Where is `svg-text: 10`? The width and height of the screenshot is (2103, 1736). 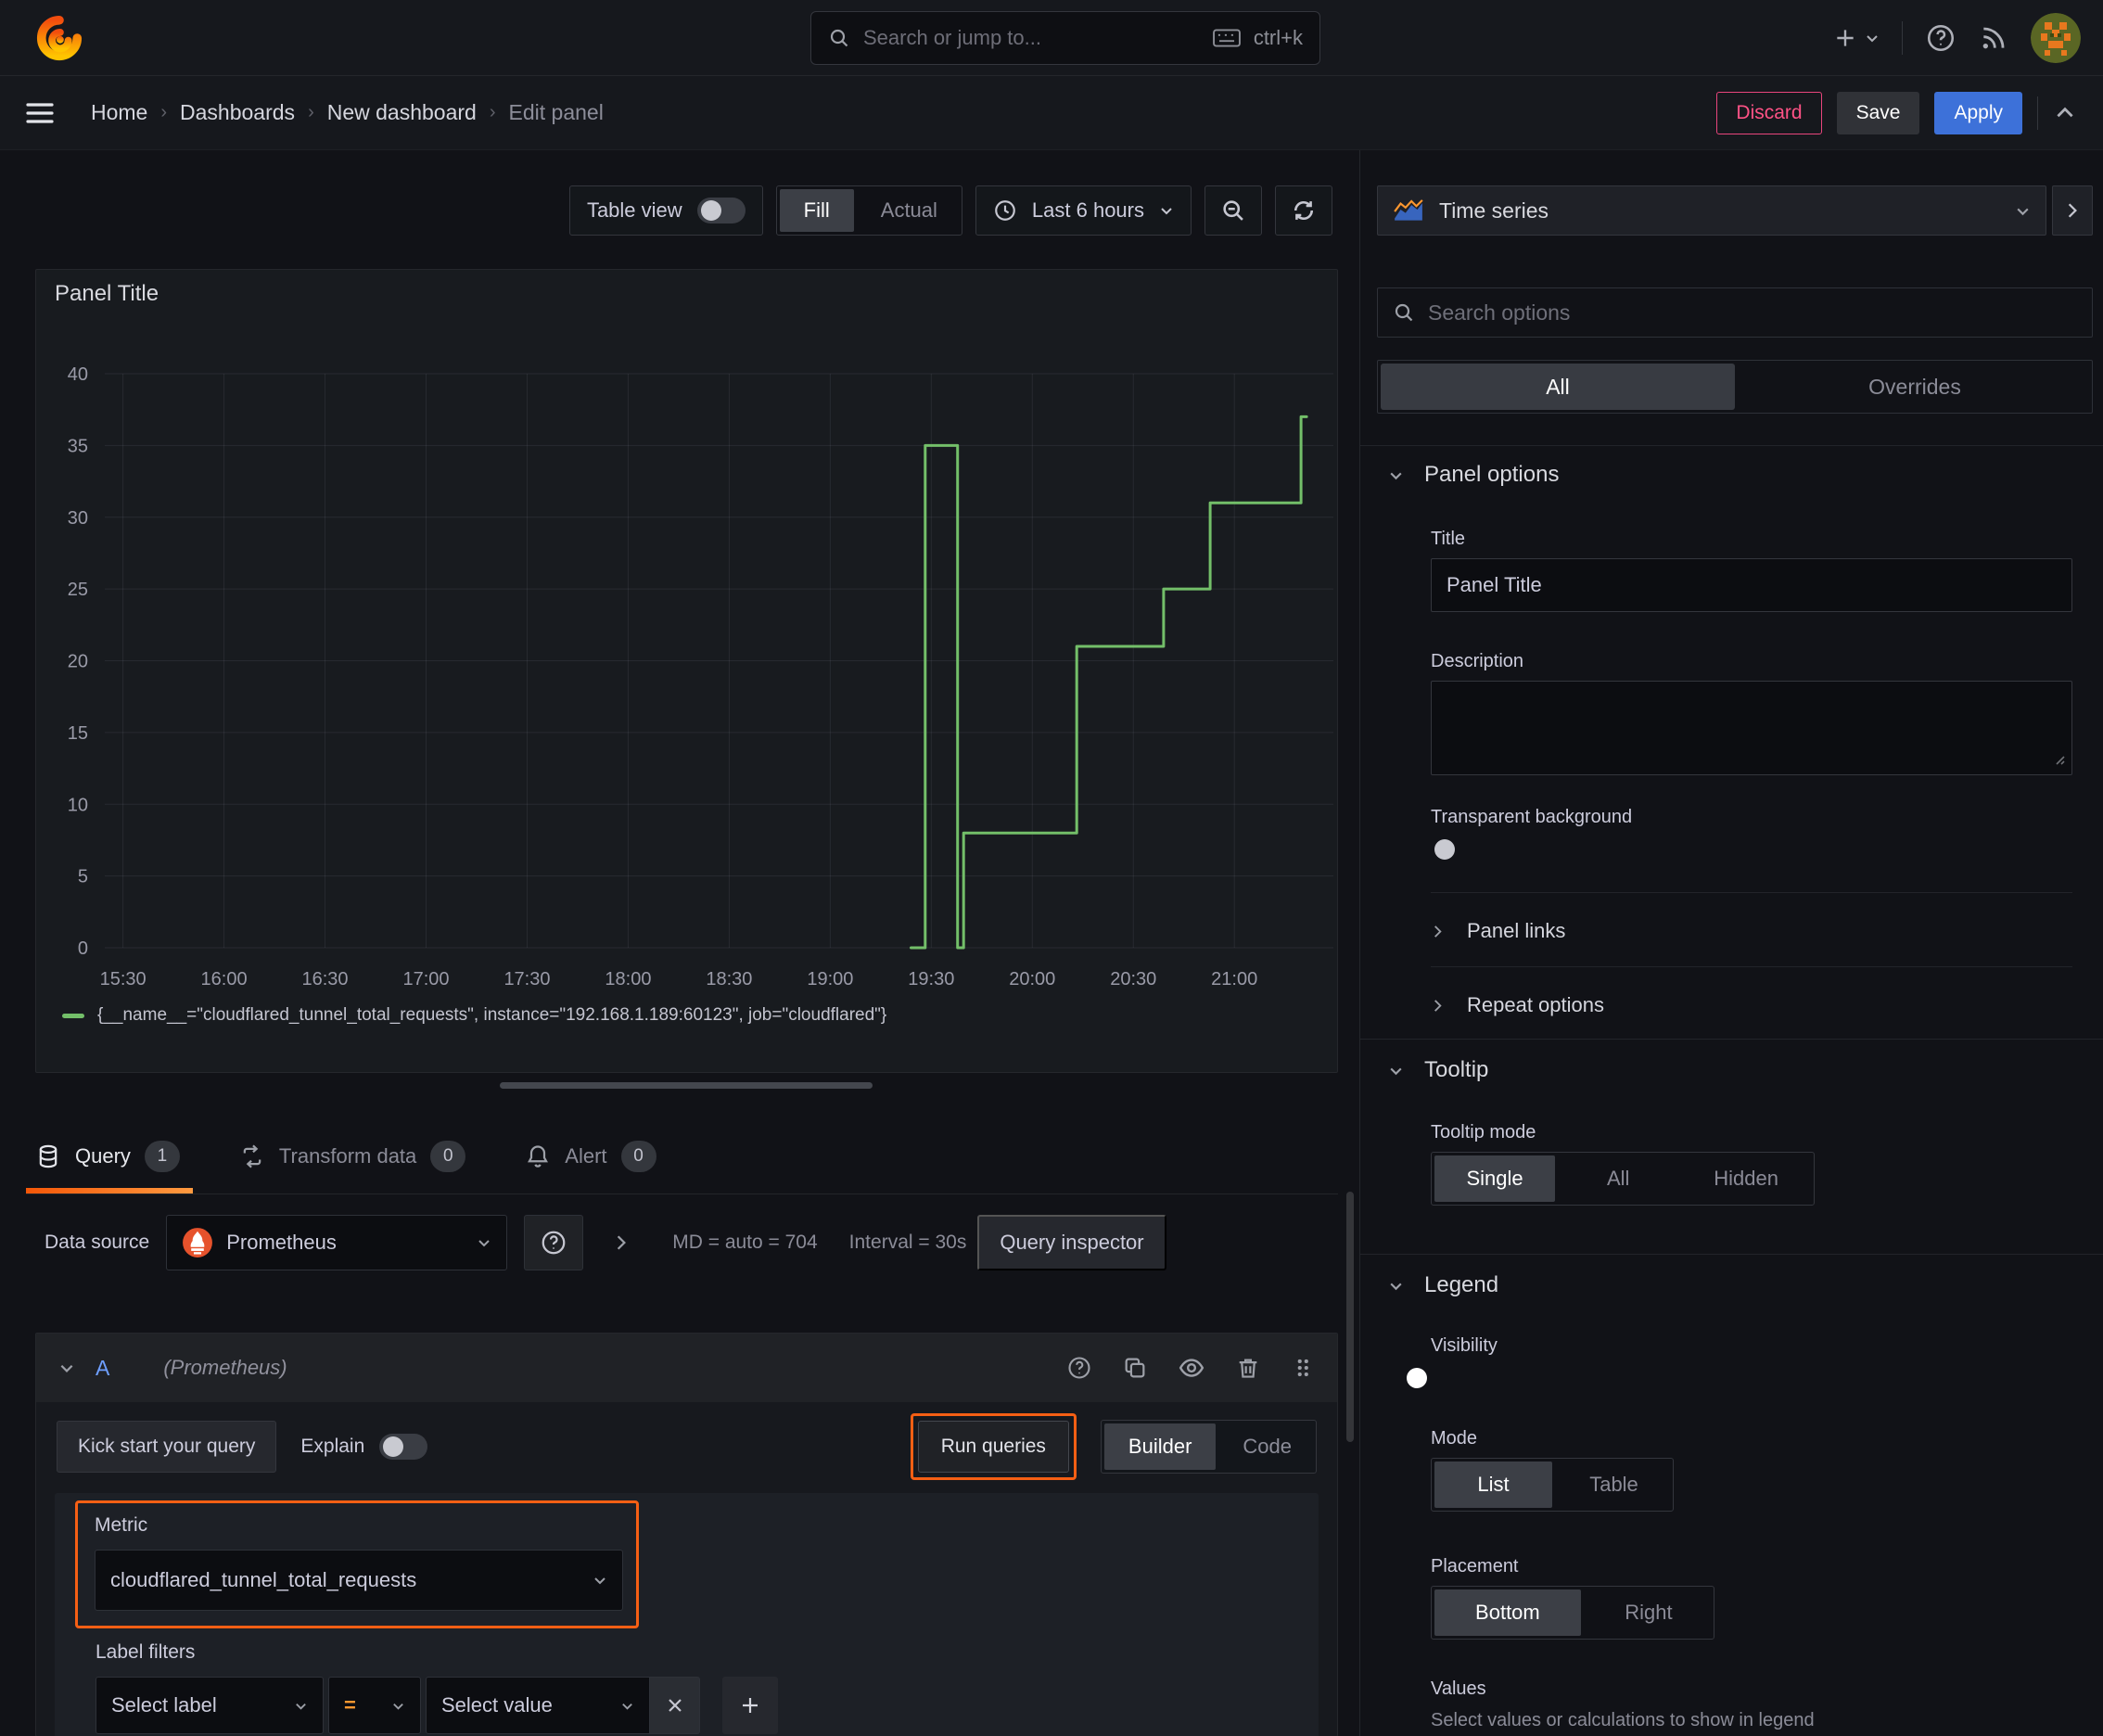
svg-text: 10 is located at coordinates (78, 805).